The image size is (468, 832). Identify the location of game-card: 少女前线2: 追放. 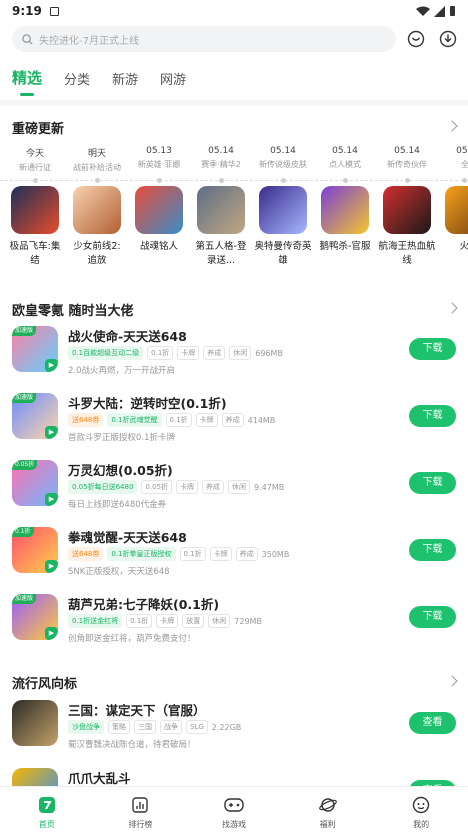
(97, 227).